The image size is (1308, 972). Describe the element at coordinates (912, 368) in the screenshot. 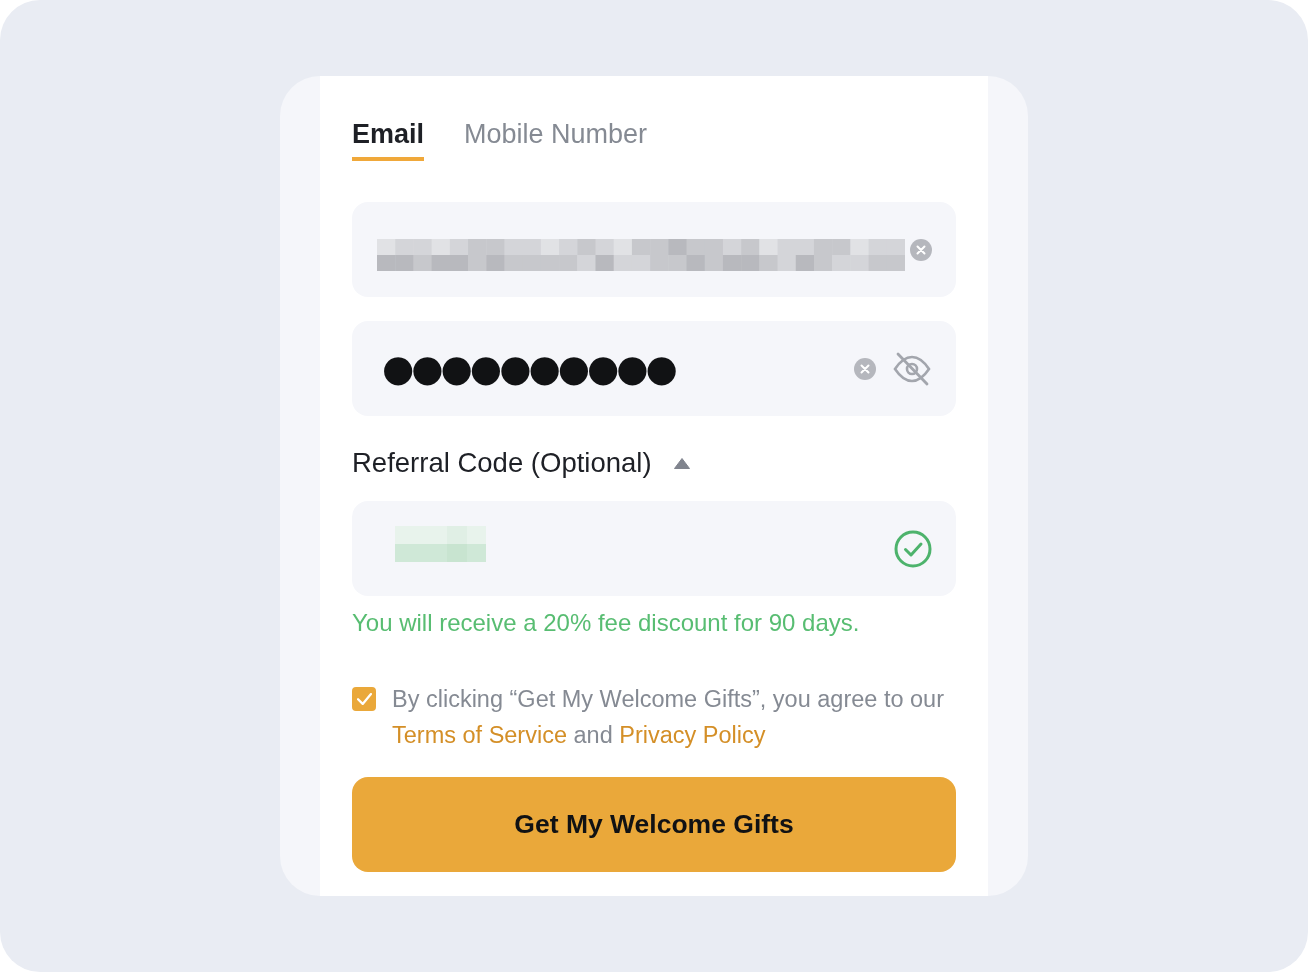

I see `eye-slash-icon` at that location.